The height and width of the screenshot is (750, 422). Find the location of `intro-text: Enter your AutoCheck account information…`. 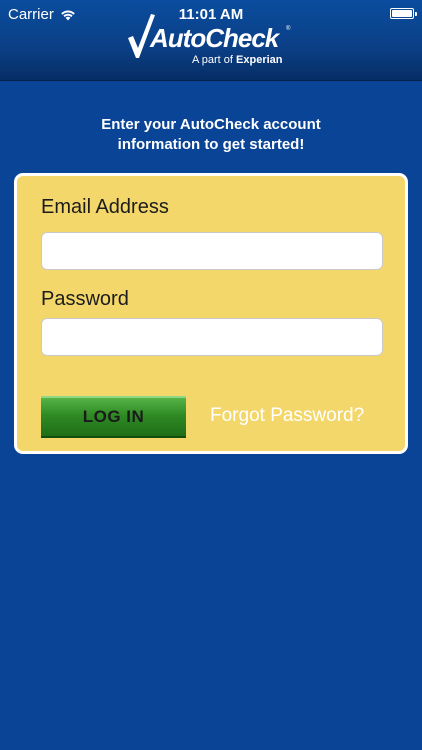

intro-text: Enter your AutoCheck account information… is located at coordinates (211, 135).